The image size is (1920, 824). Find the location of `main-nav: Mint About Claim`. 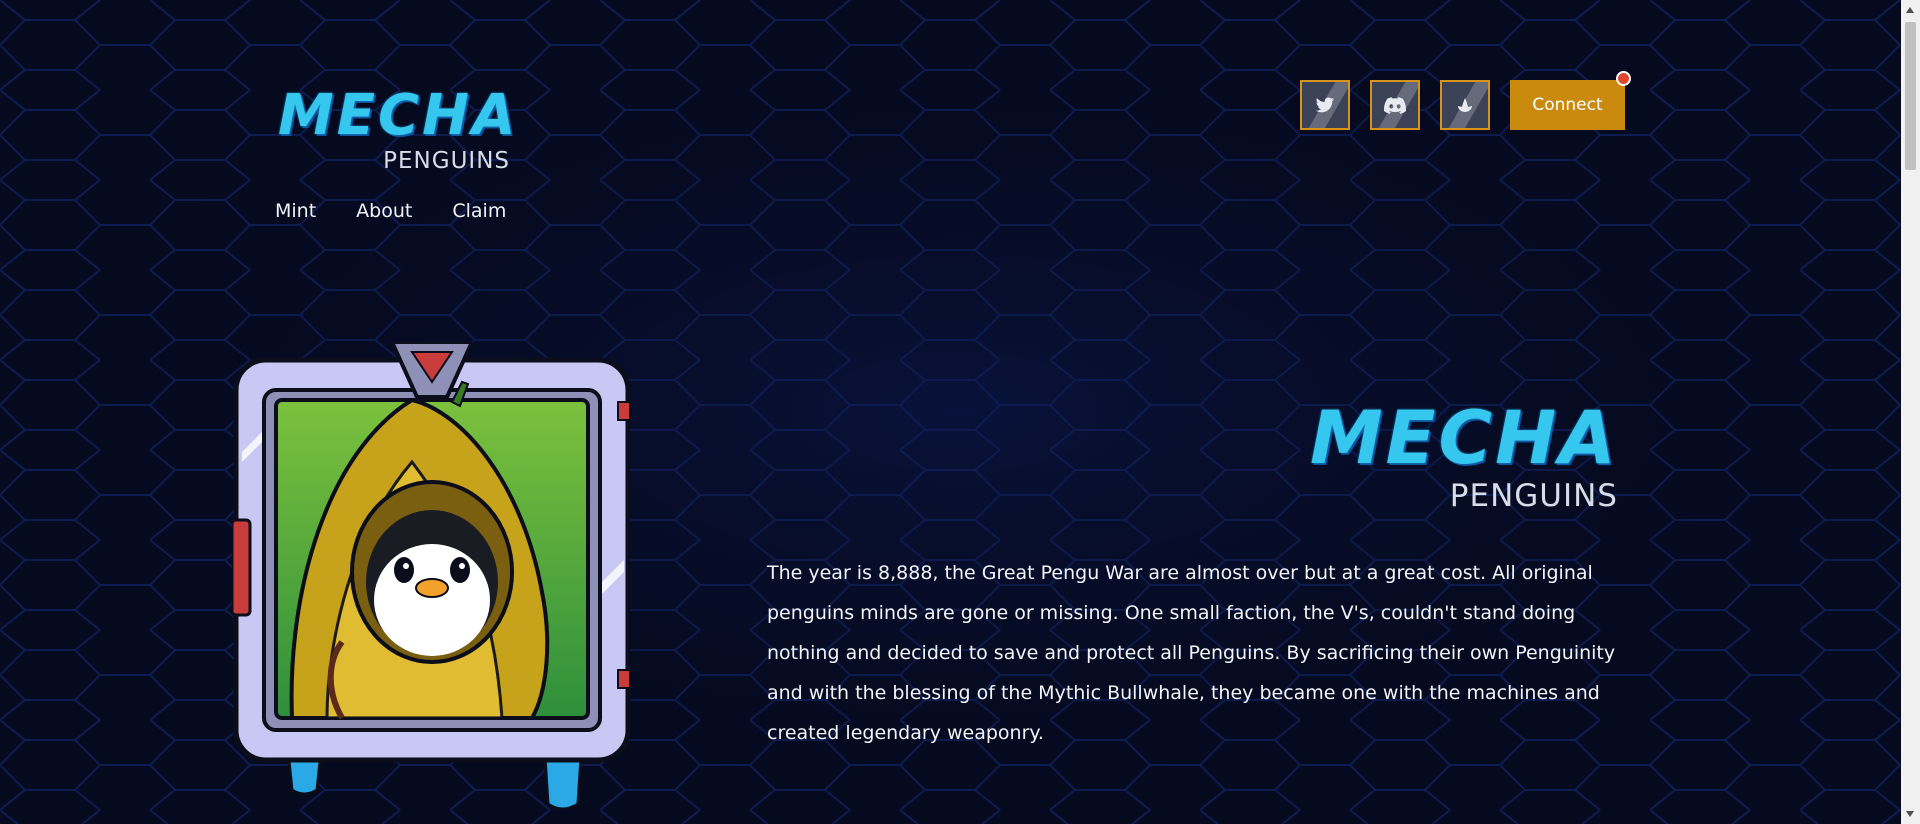

main-nav: Mint About Claim is located at coordinates (390, 211).